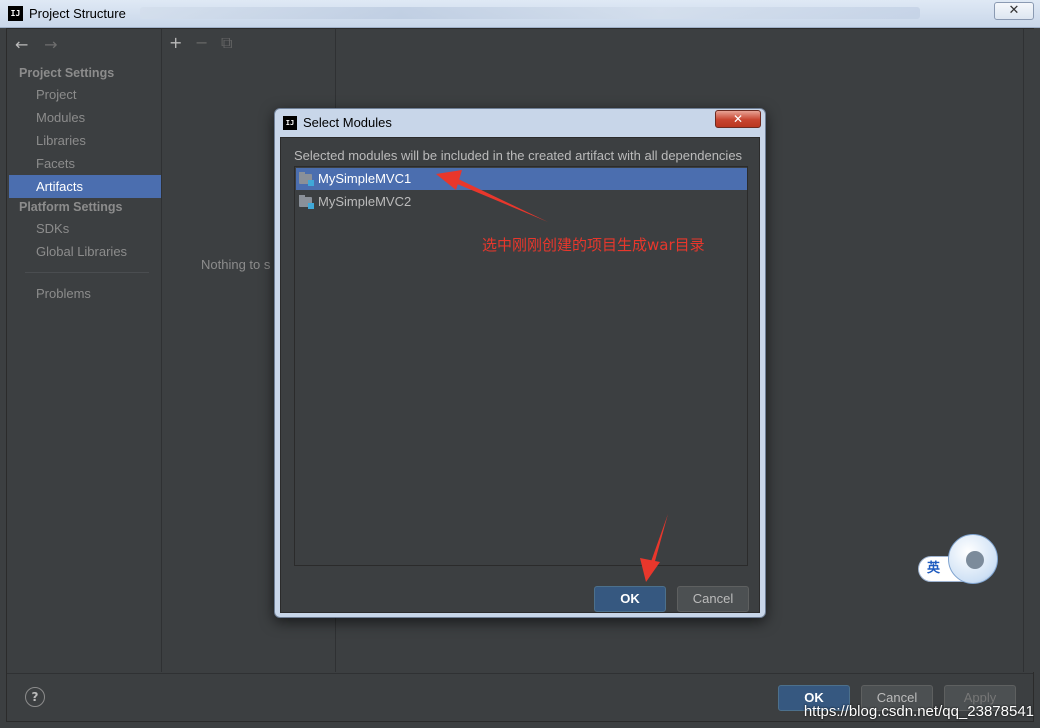 The width and height of the screenshot is (1040, 728). I want to click on watermark-url: https://blog.csdn.net/qq_23878541, so click(918, 711).